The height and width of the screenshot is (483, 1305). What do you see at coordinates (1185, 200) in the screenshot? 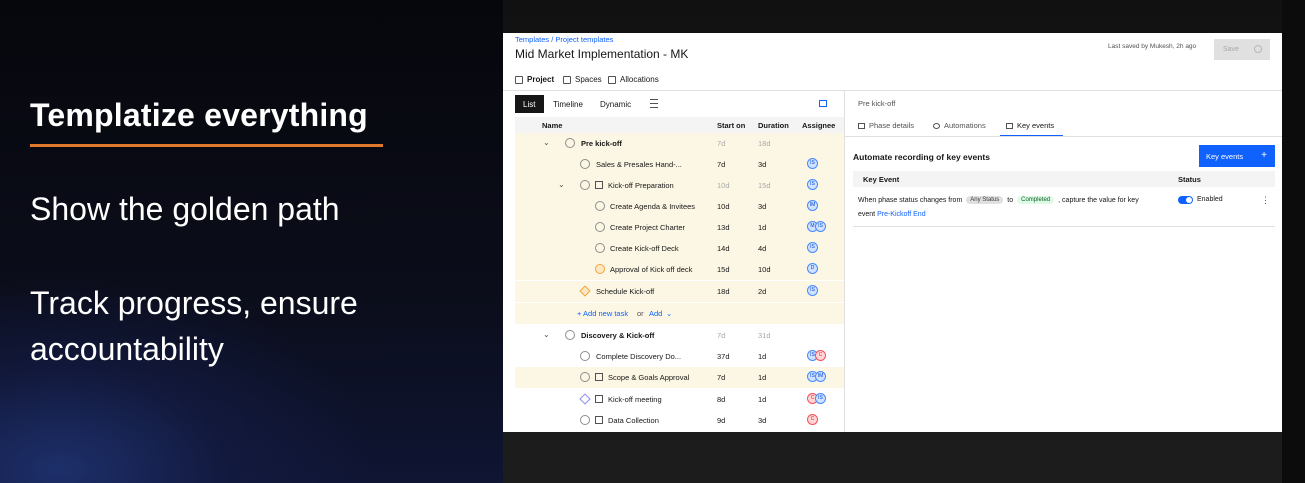
I see `enabled-toggle` at bounding box center [1185, 200].